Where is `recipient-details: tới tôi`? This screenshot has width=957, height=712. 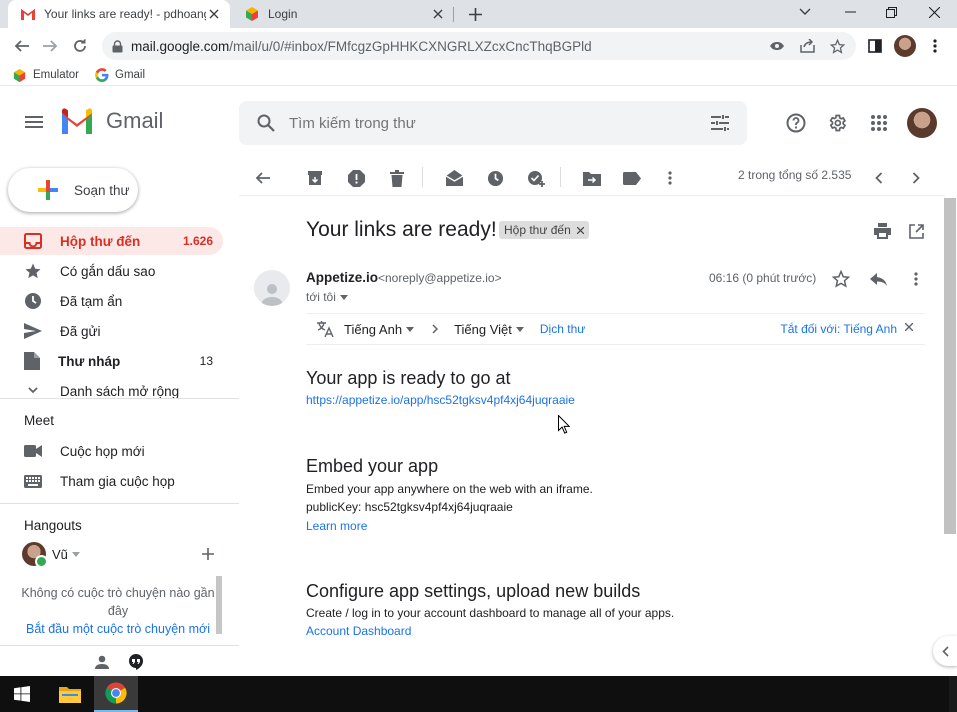
recipient-details: tới tôi is located at coordinates (327, 297).